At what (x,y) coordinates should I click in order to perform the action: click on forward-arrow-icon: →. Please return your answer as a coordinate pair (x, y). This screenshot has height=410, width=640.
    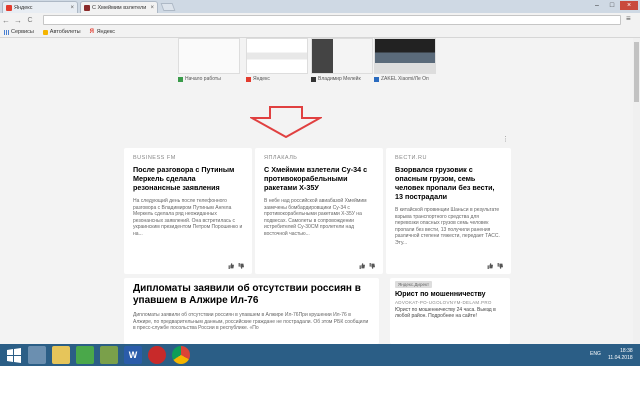
    Looking at the image, I should click on (18, 20).